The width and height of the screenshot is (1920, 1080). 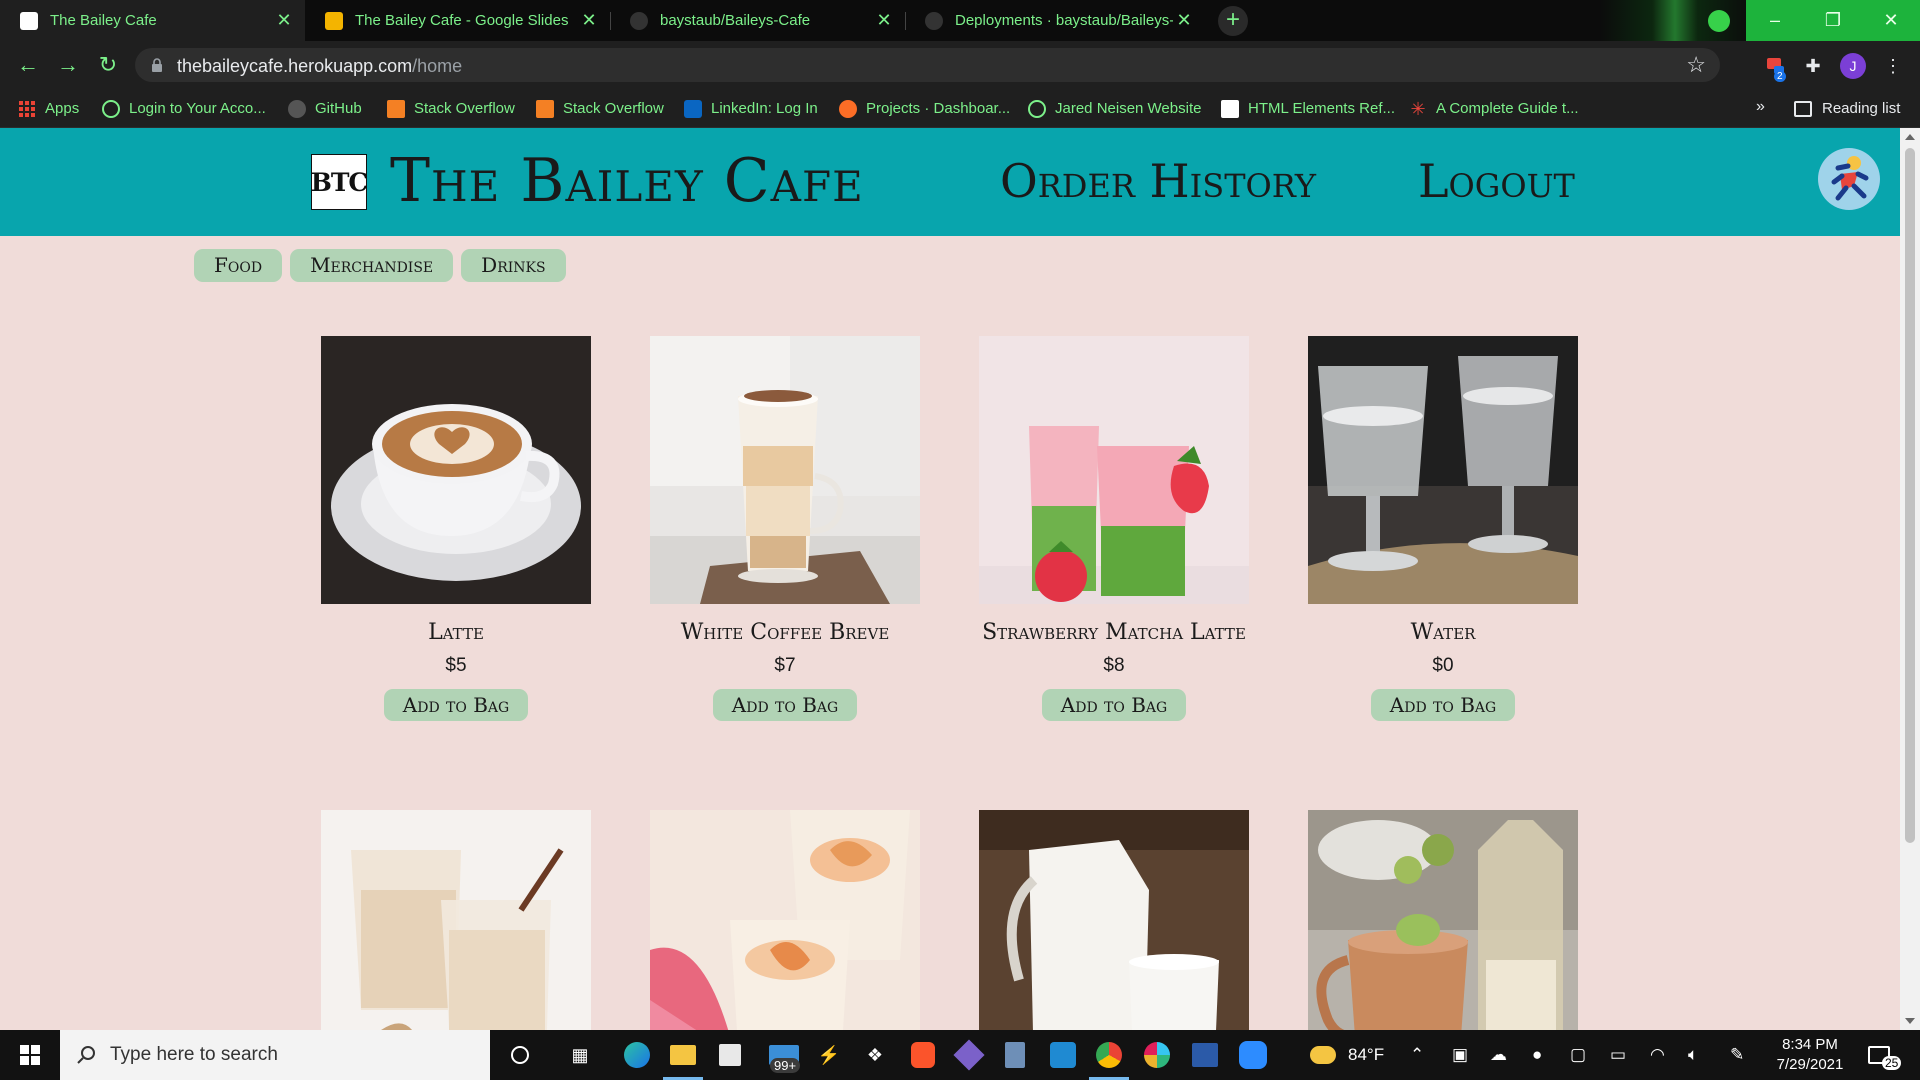 What do you see at coordinates (1578, 1055) in the screenshot?
I see `screen-capture-icon: ▢` at bounding box center [1578, 1055].